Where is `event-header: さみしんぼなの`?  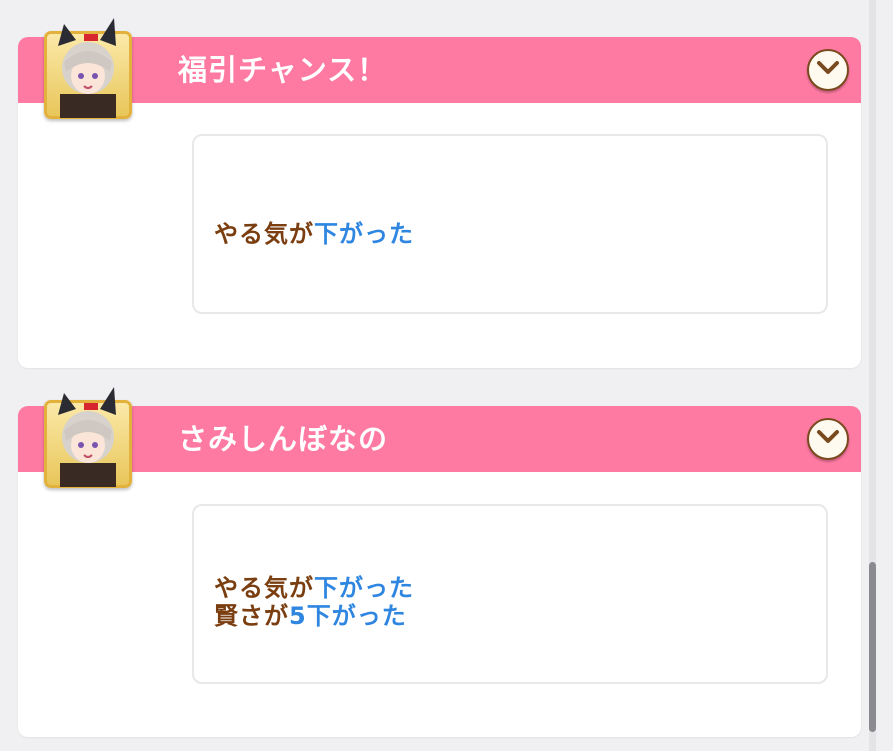 event-header: さみしんぼなの is located at coordinates (439, 439).